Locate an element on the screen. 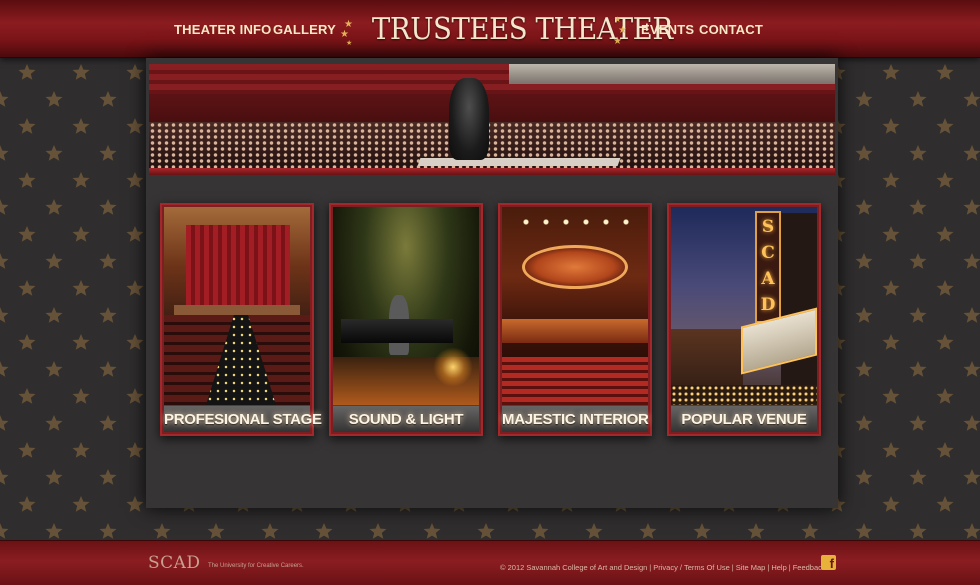  card-majestic-interior: MAJESTIC INTERIOR is located at coordinates (575, 319).